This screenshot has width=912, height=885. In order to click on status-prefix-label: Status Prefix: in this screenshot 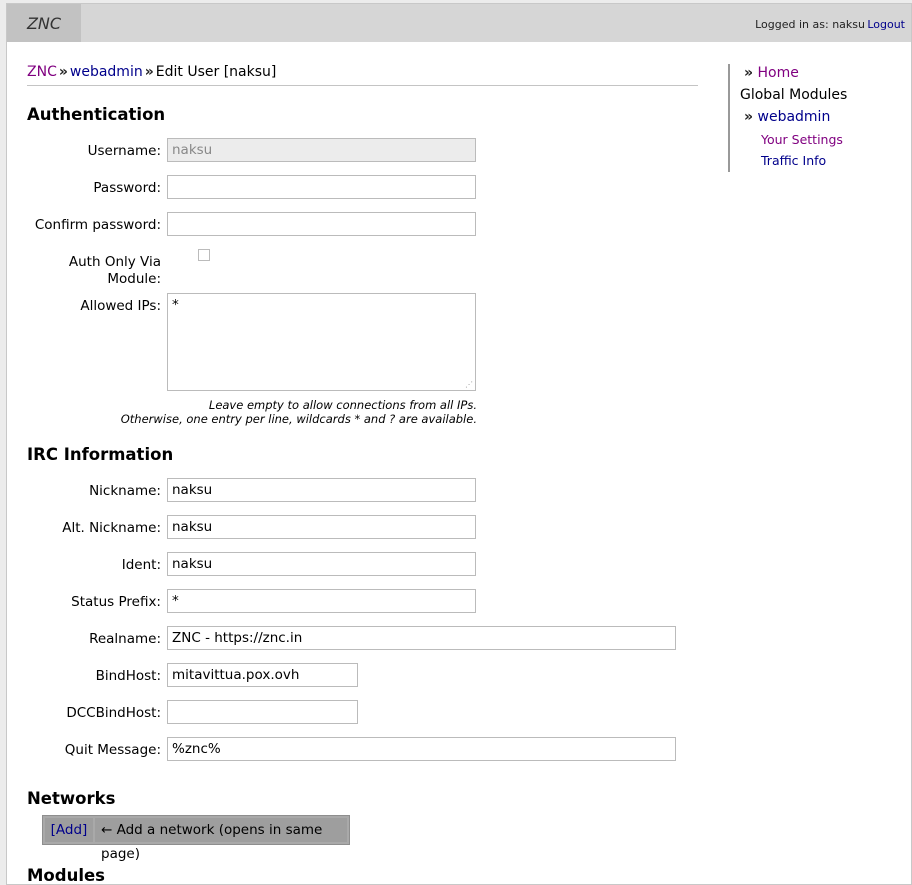, I will do `click(116, 602)`.